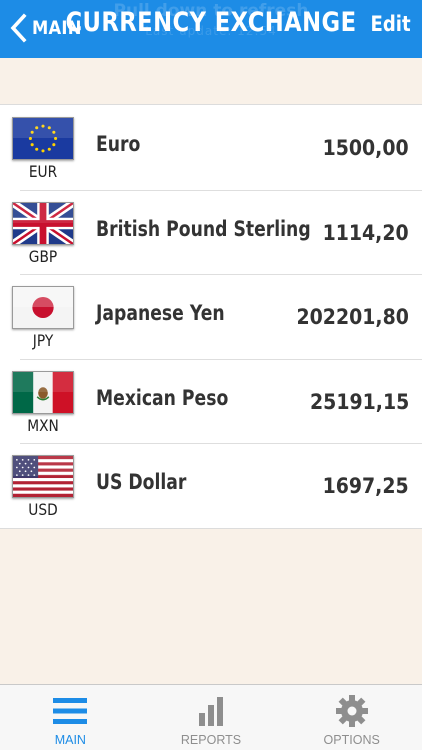 The height and width of the screenshot is (750, 422). Describe the element at coordinates (365, 232) in the screenshot. I see `currency-value: 1114,20` at that location.